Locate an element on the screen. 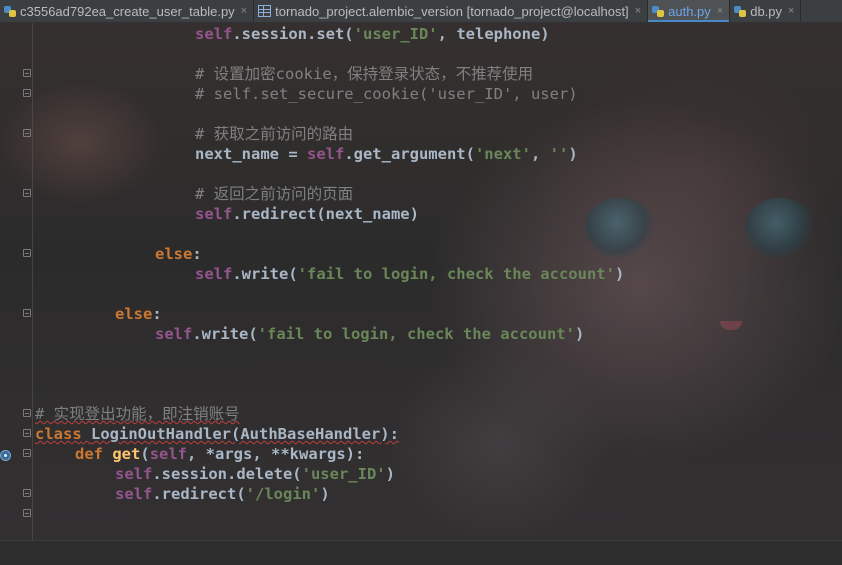 The height and width of the screenshot is (565, 842). code-token: '' is located at coordinates (559, 154).